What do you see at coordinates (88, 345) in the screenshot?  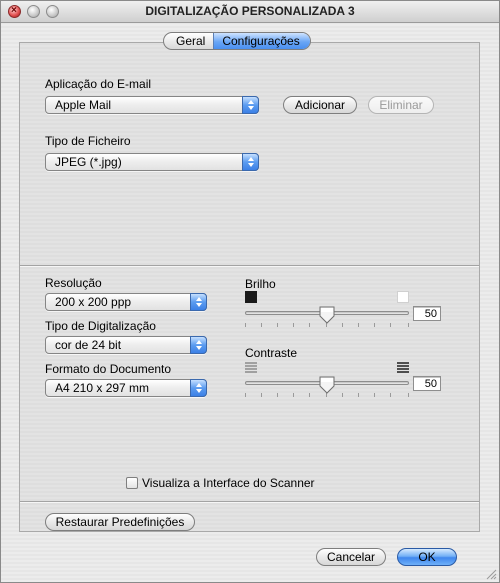 I see `scan-type-value: cor de 24 bit` at bounding box center [88, 345].